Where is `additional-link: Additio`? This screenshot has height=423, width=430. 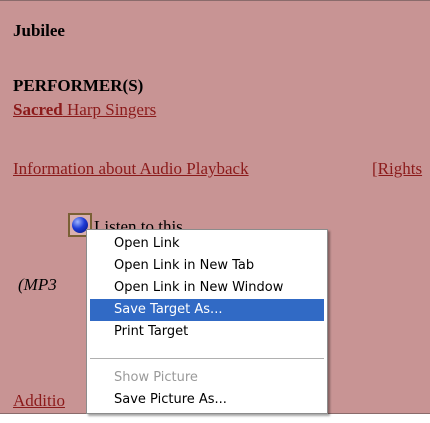 additional-link: Additio is located at coordinates (39, 401).